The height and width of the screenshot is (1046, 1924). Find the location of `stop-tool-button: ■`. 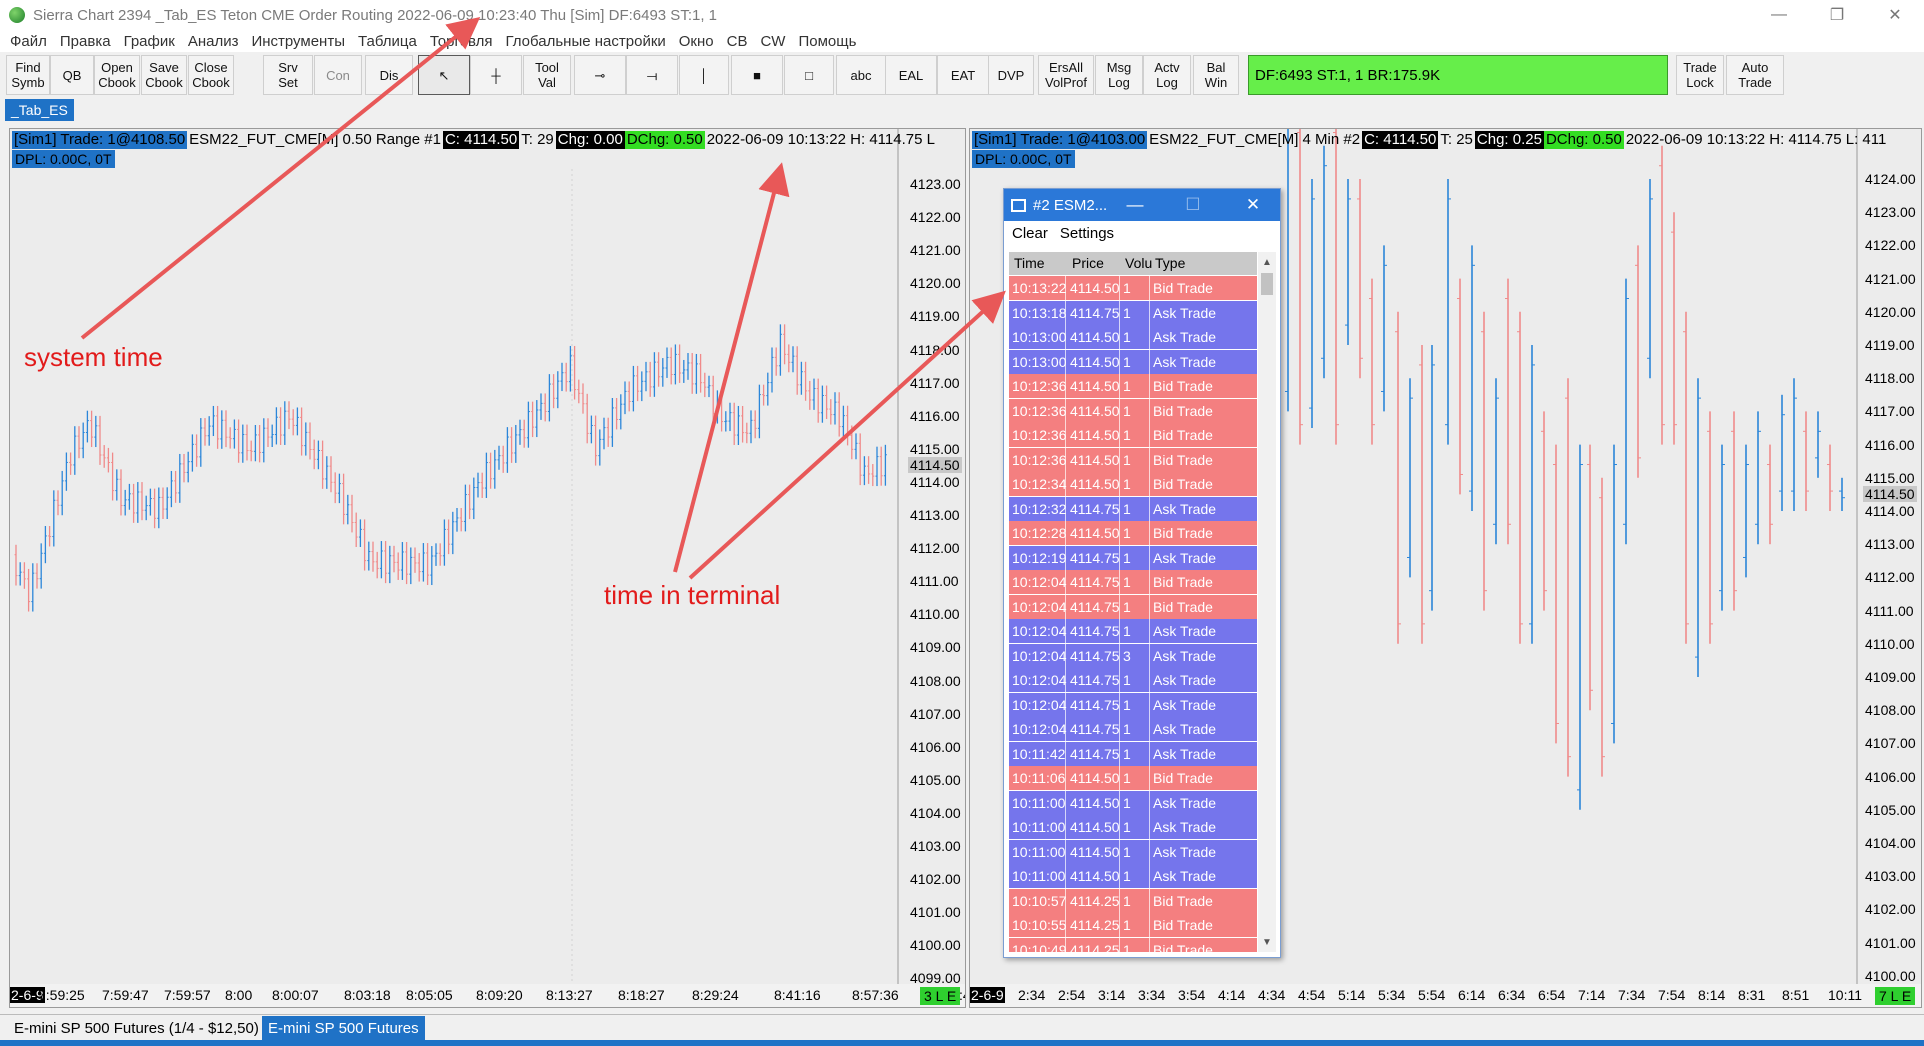

stop-tool-button: ■ is located at coordinates (757, 75).